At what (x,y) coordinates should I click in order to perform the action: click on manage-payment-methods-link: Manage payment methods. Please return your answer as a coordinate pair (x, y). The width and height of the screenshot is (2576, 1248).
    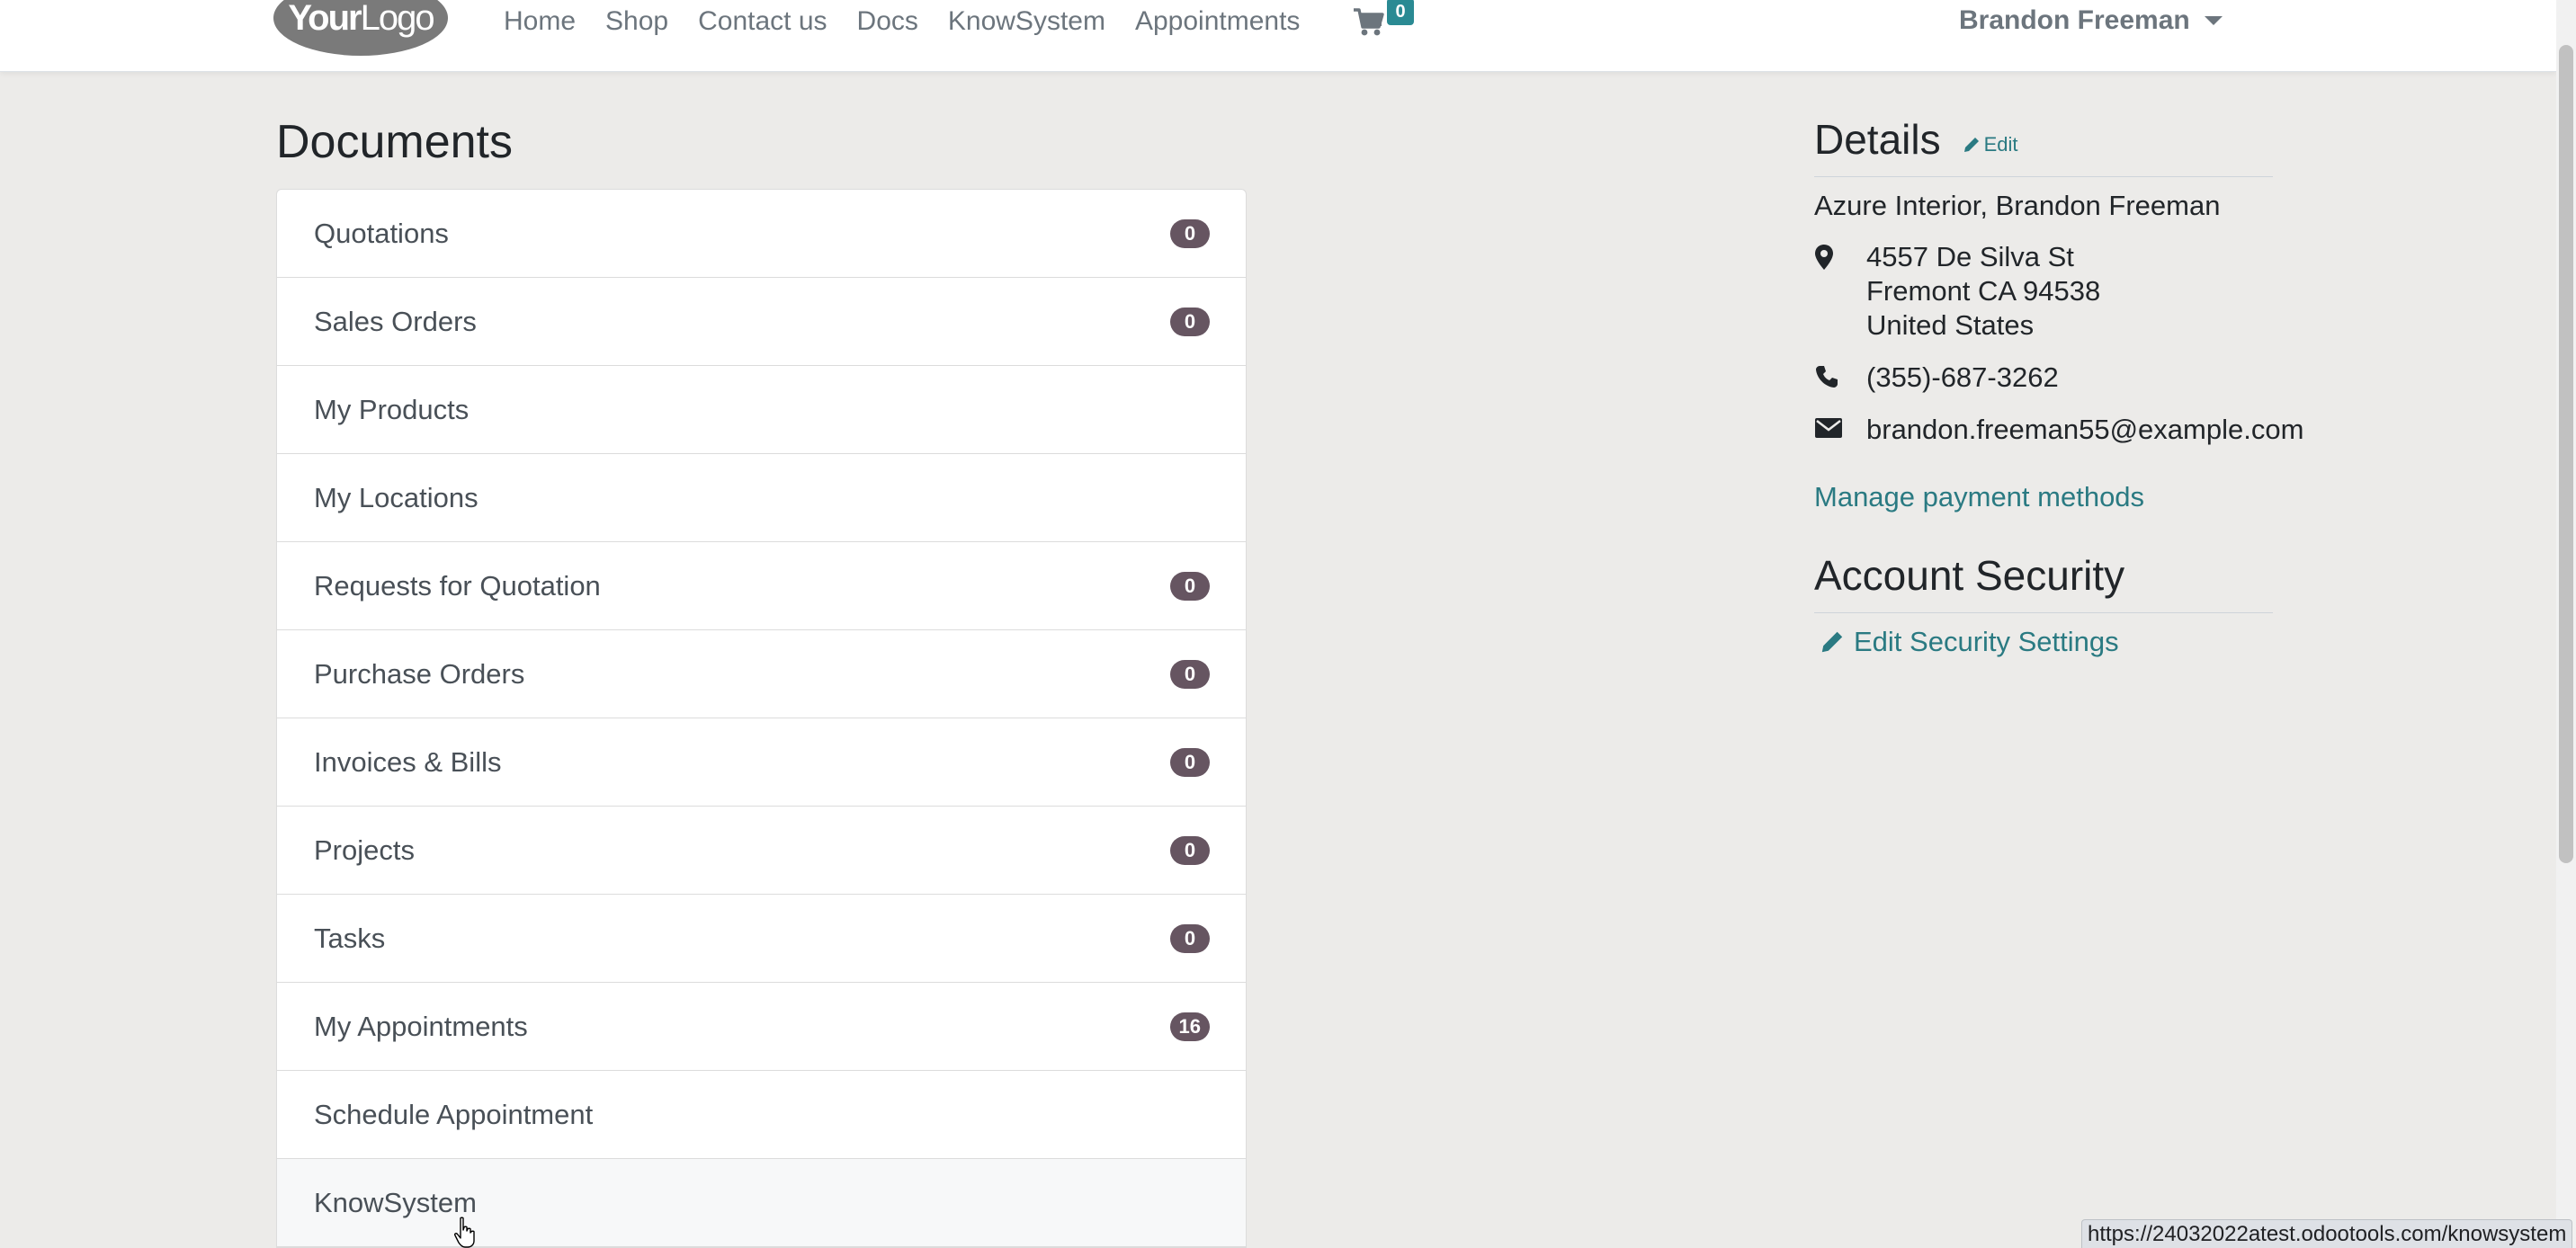
    Looking at the image, I should click on (2043, 497).